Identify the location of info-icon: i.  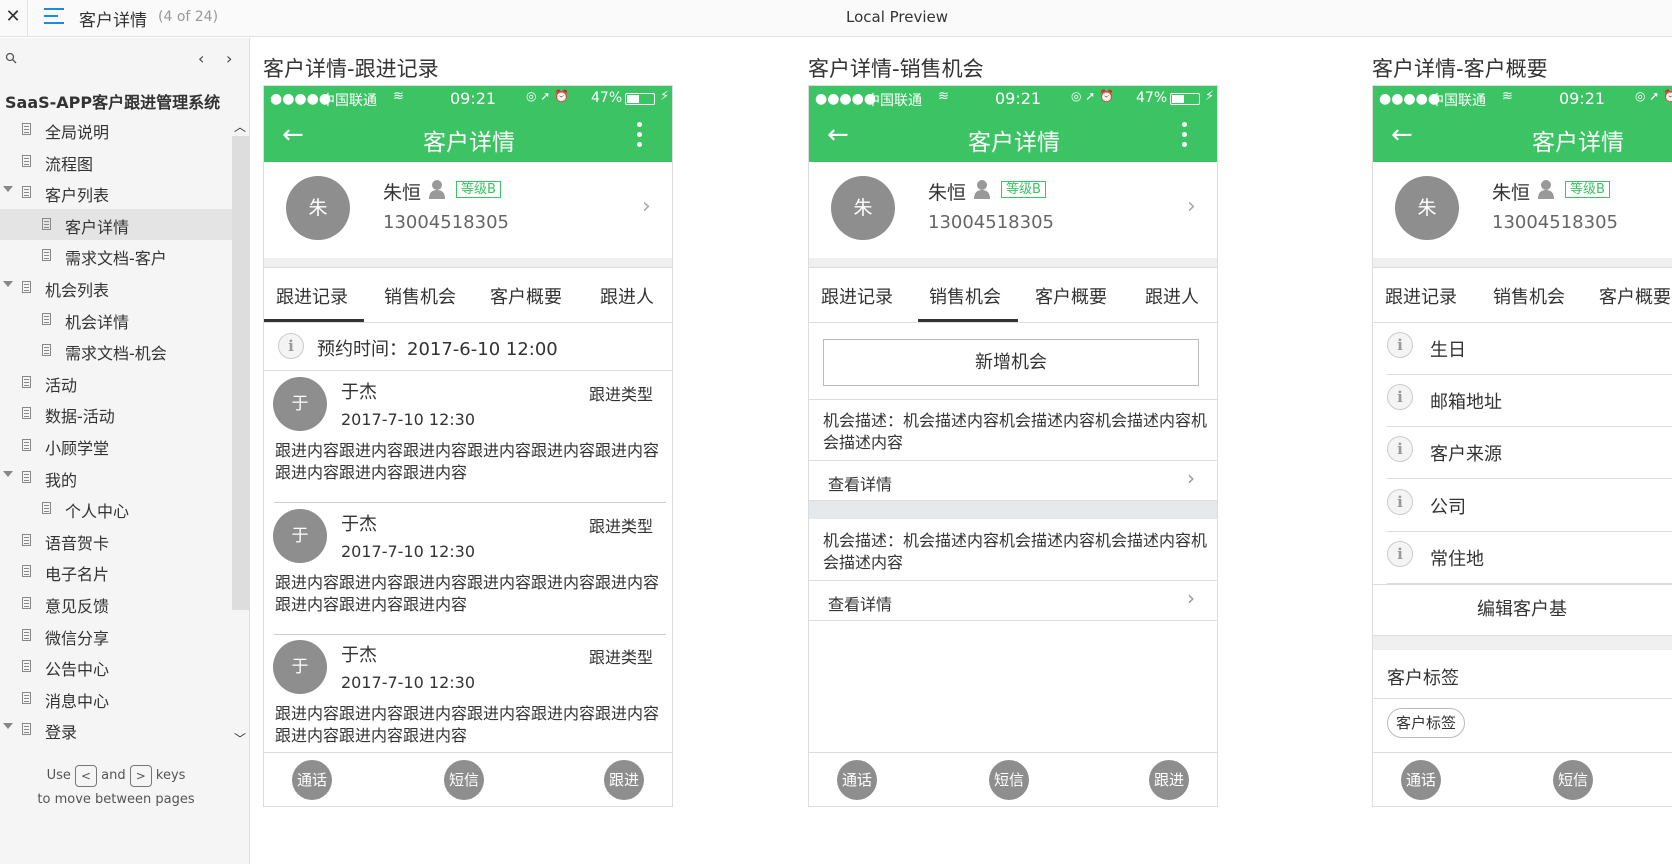
(1400, 501).